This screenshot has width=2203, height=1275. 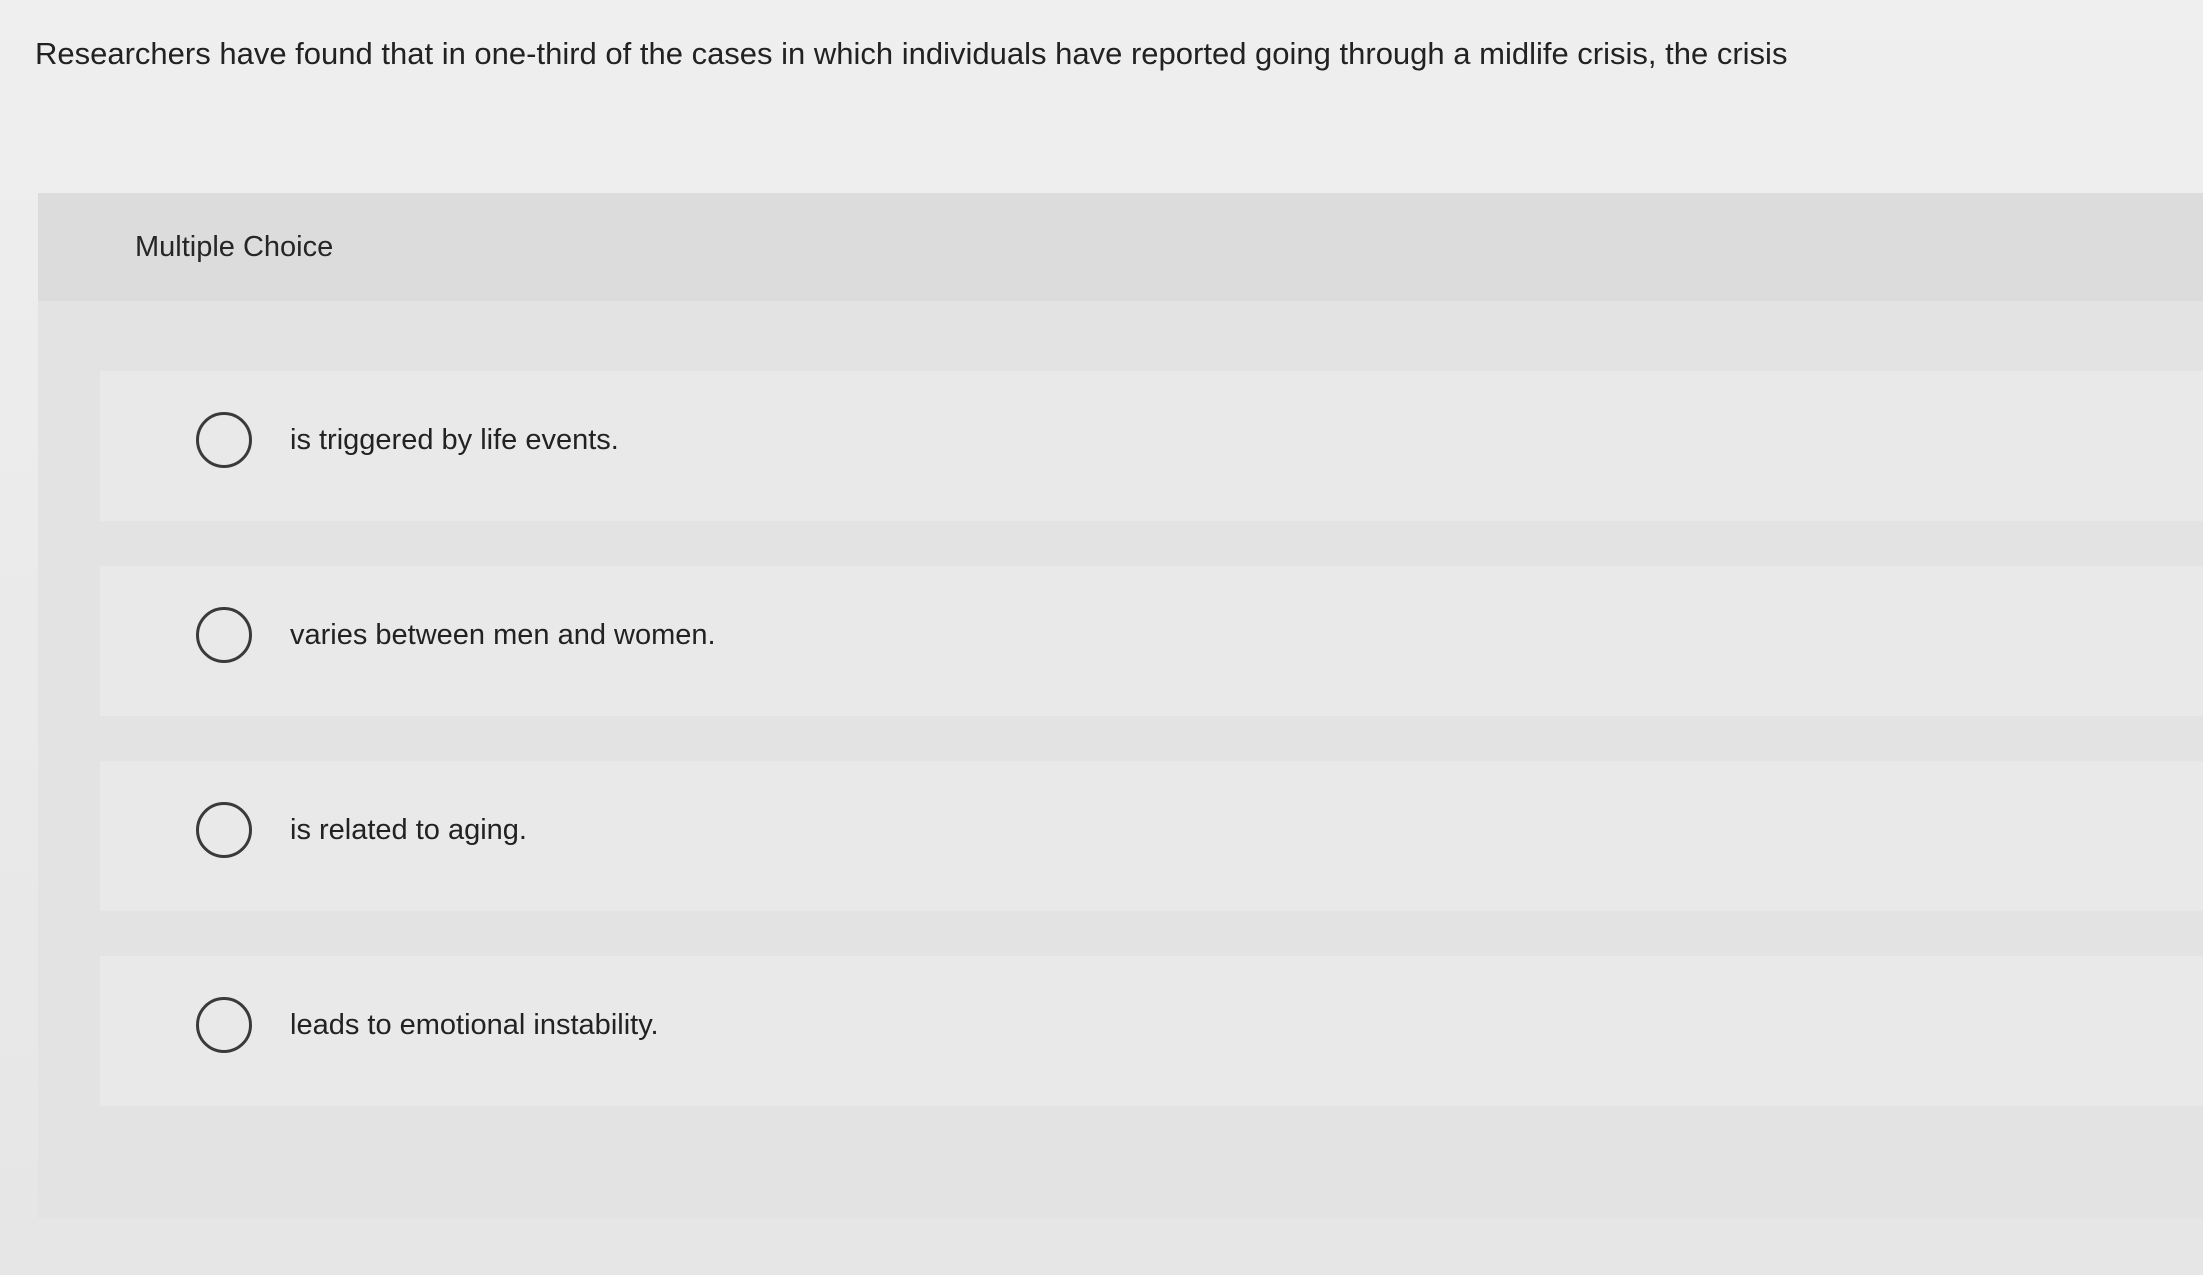 What do you see at coordinates (1151, 1031) in the screenshot?
I see `answer-option-4: leads to emotional instability.` at bounding box center [1151, 1031].